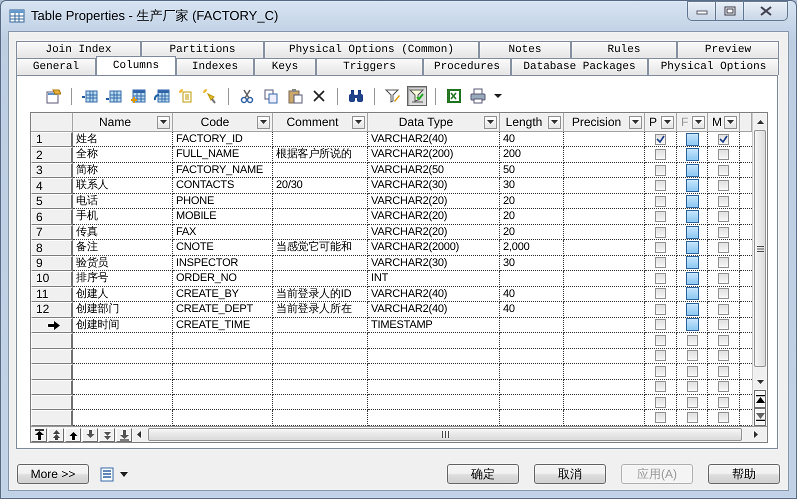 This screenshot has width=797, height=499. I want to click on row-number: 12, so click(52, 310).